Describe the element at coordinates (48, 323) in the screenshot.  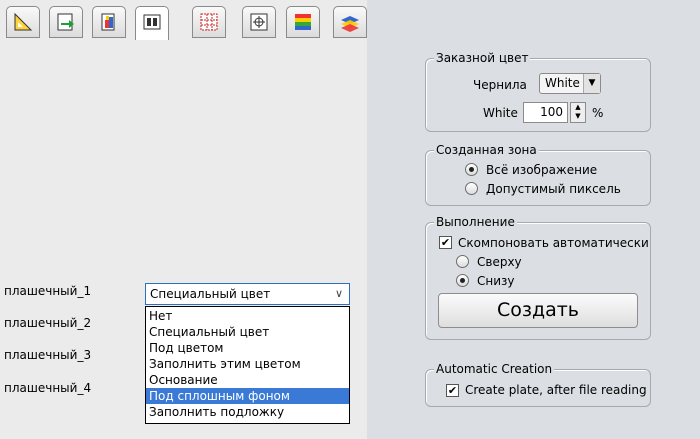
I see `layer-label: плашечный_2` at that location.